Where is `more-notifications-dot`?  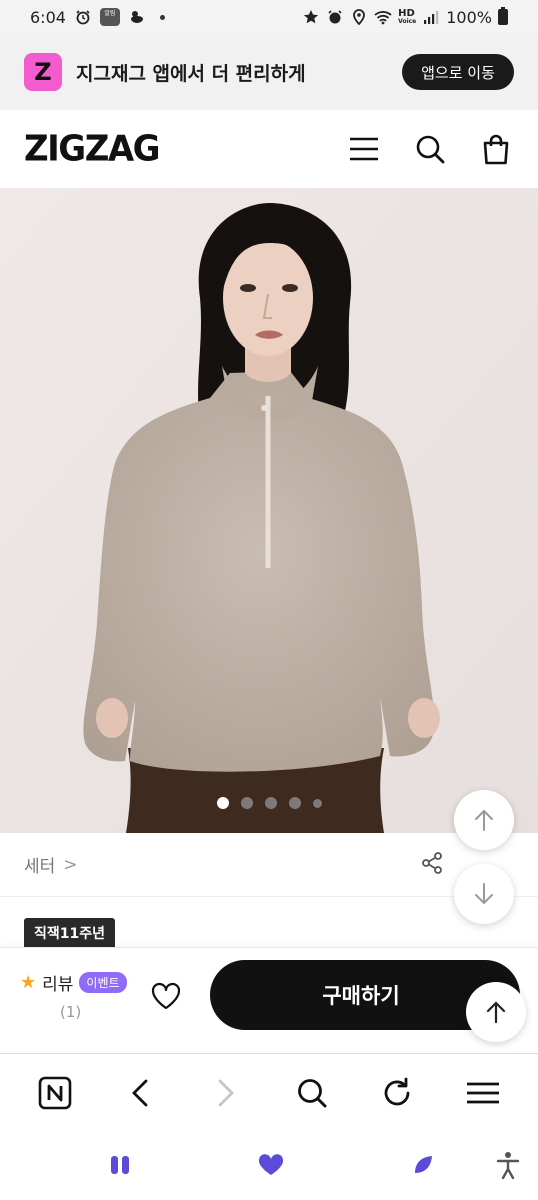 more-notifications-dot is located at coordinates (162, 17).